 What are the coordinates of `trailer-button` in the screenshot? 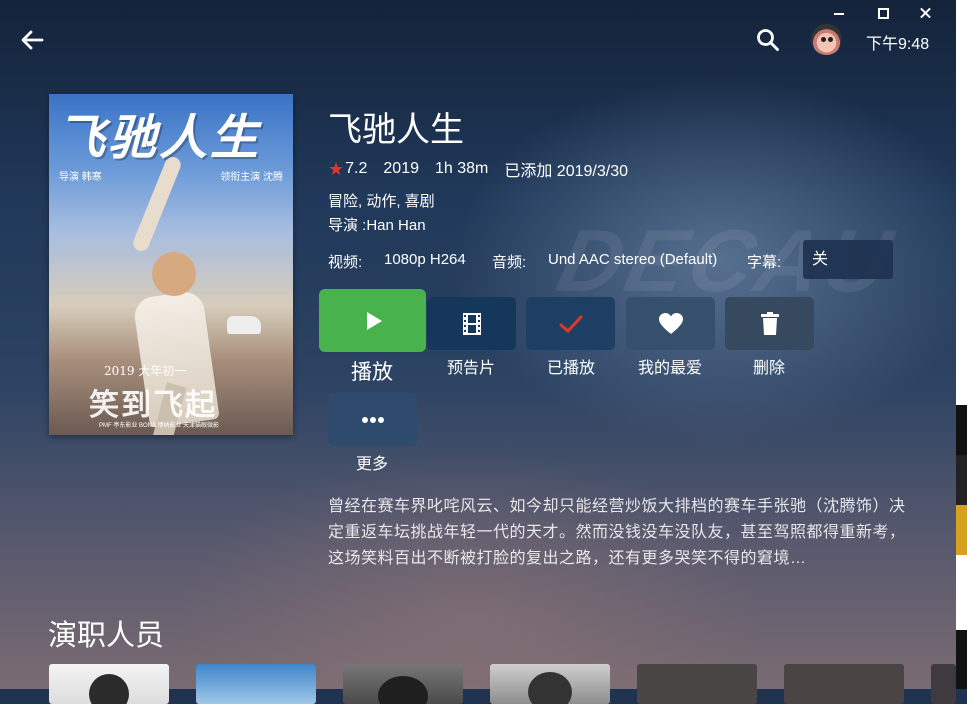 It's located at (471, 323).